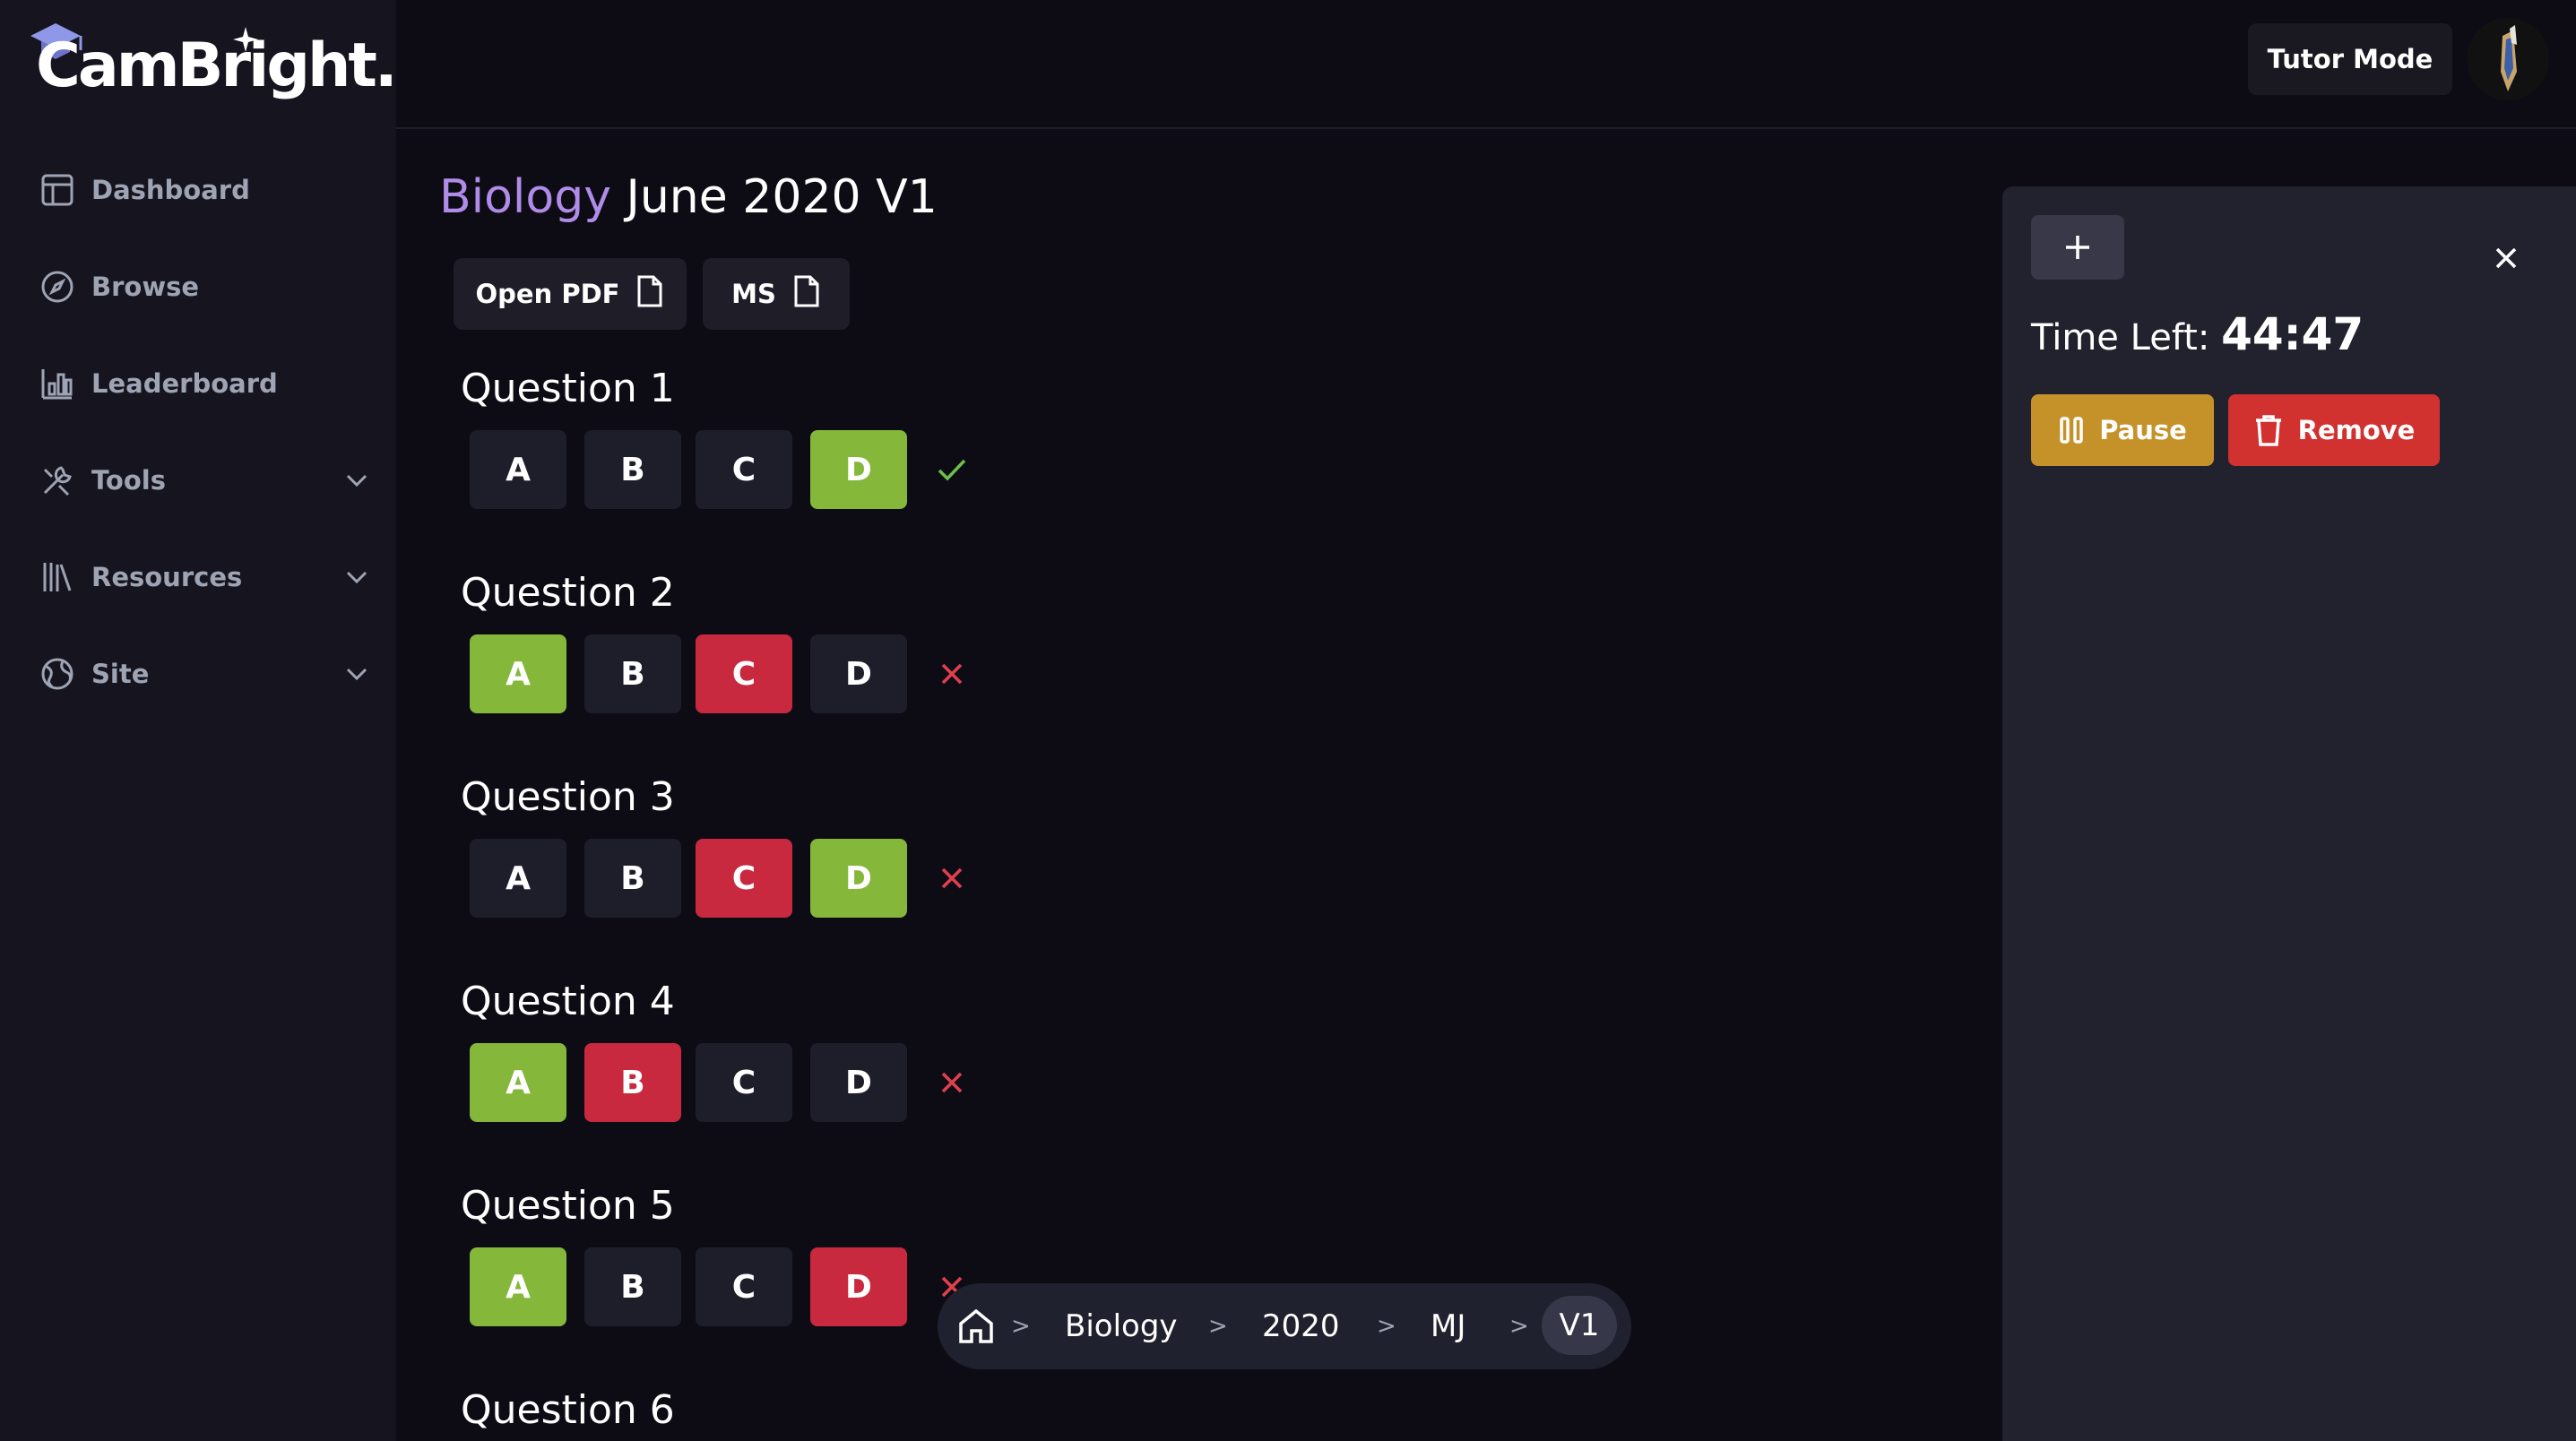 This screenshot has width=2576, height=1441. Describe the element at coordinates (170, 190) in the screenshot. I see `sidebar-item-label: Dashboard` at that location.